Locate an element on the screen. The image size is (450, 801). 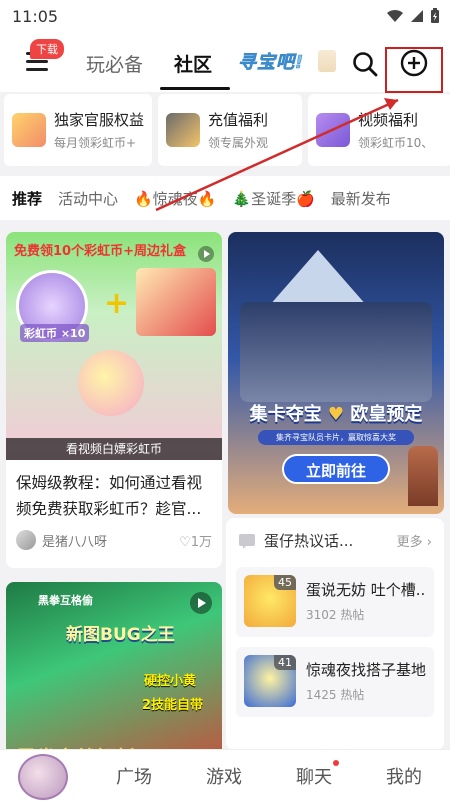
subtab-christmas: 🎄圣诞季🍎 is located at coordinates (273, 198).